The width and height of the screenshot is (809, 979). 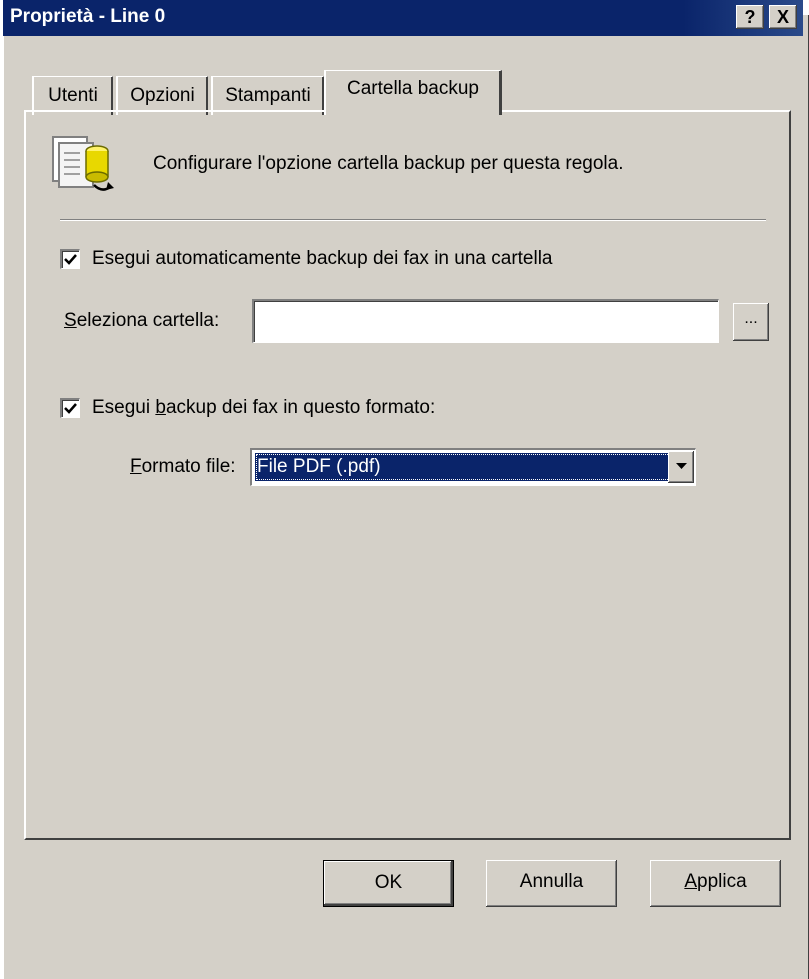 What do you see at coordinates (413, 92) in the screenshot?
I see `tab-cartella-backup: Cartella backup` at bounding box center [413, 92].